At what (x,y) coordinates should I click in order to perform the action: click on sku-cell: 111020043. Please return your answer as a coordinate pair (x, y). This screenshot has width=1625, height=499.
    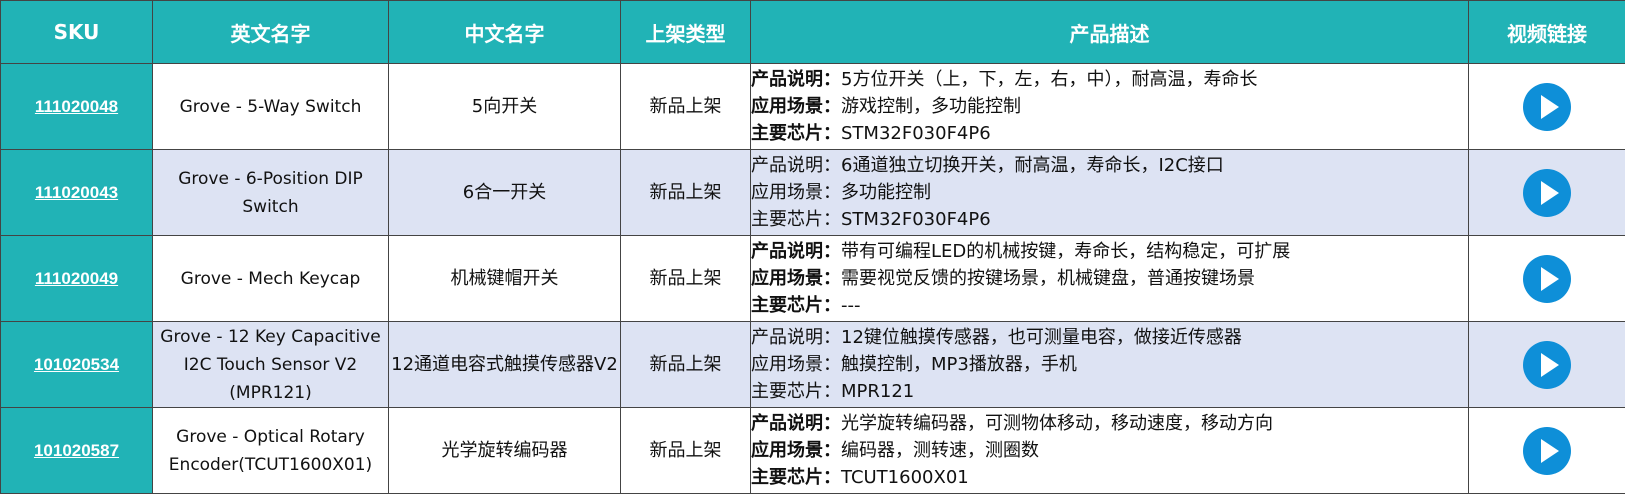
    Looking at the image, I should click on (76, 192).